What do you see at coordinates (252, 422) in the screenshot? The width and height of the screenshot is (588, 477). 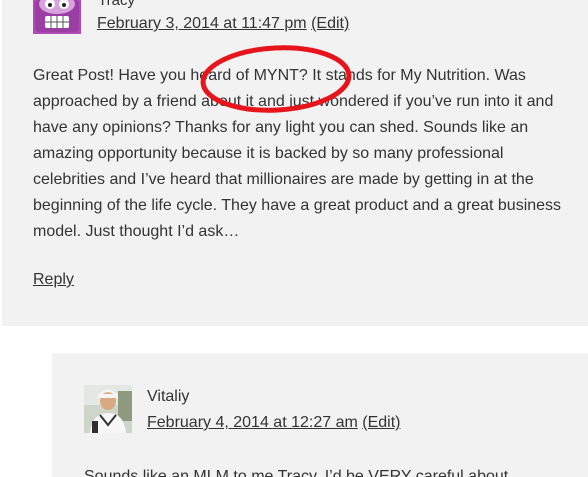 I see `comment-date-link: February 4, 2014 at 12:27 am` at bounding box center [252, 422].